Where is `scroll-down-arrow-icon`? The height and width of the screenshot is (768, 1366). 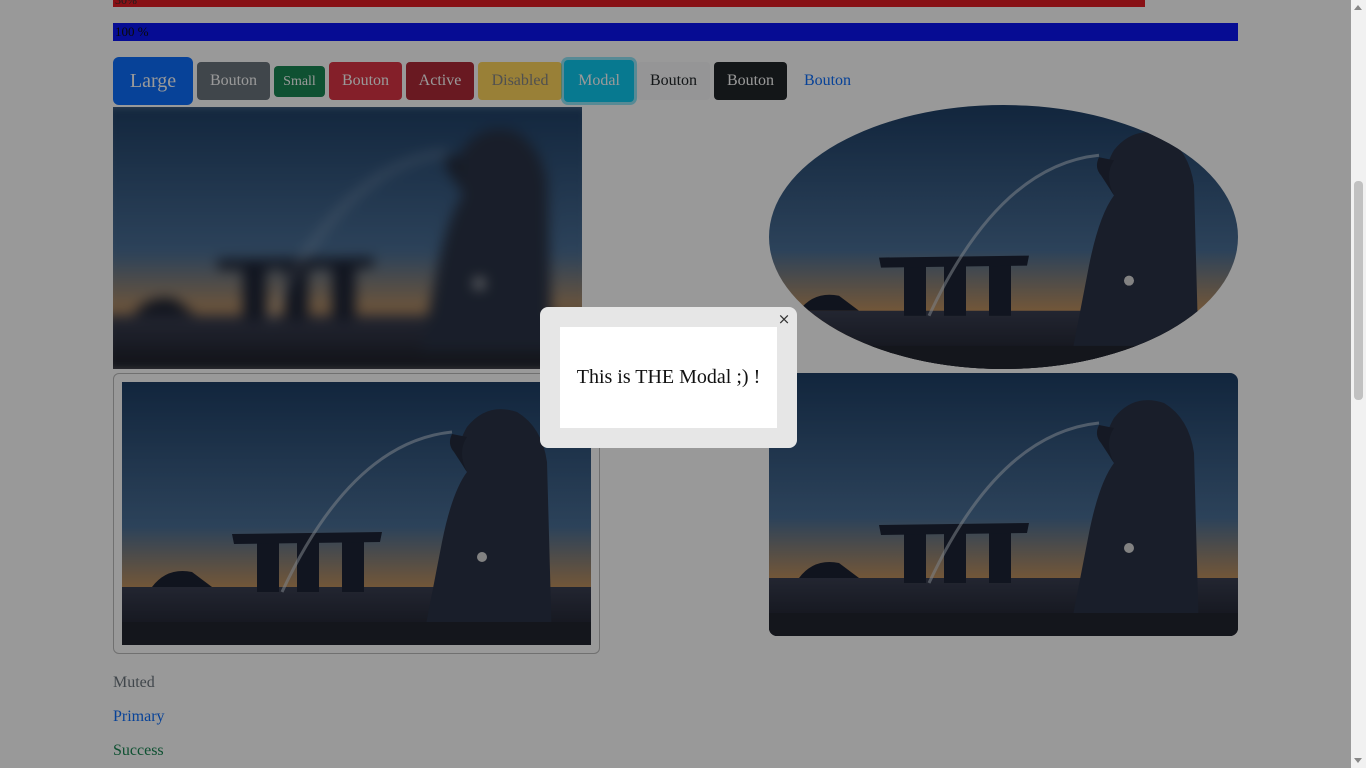
scroll-down-arrow-icon is located at coordinates (1358, 760).